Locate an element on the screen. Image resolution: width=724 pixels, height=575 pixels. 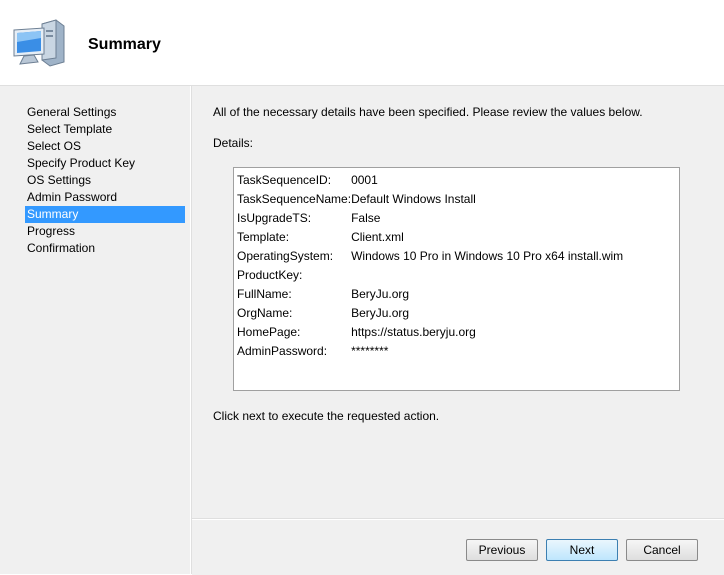
nav-item-summary: Summary is located at coordinates (105, 214).